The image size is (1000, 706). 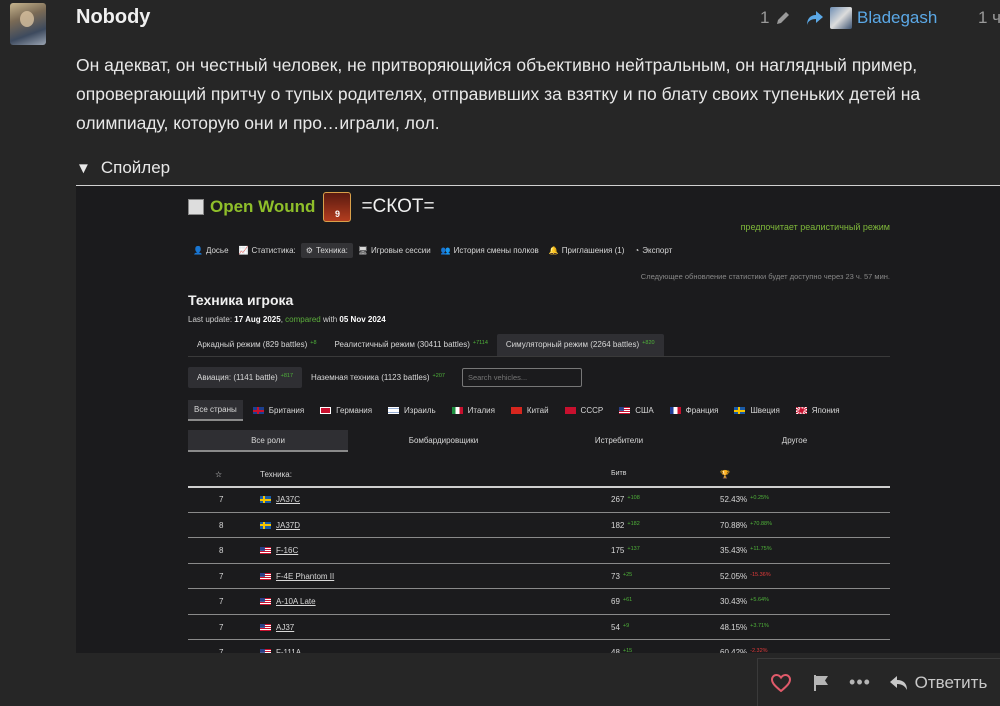 I want to click on tab-squadron-history: 👥 История смены полков, so click(x=490, y=250).